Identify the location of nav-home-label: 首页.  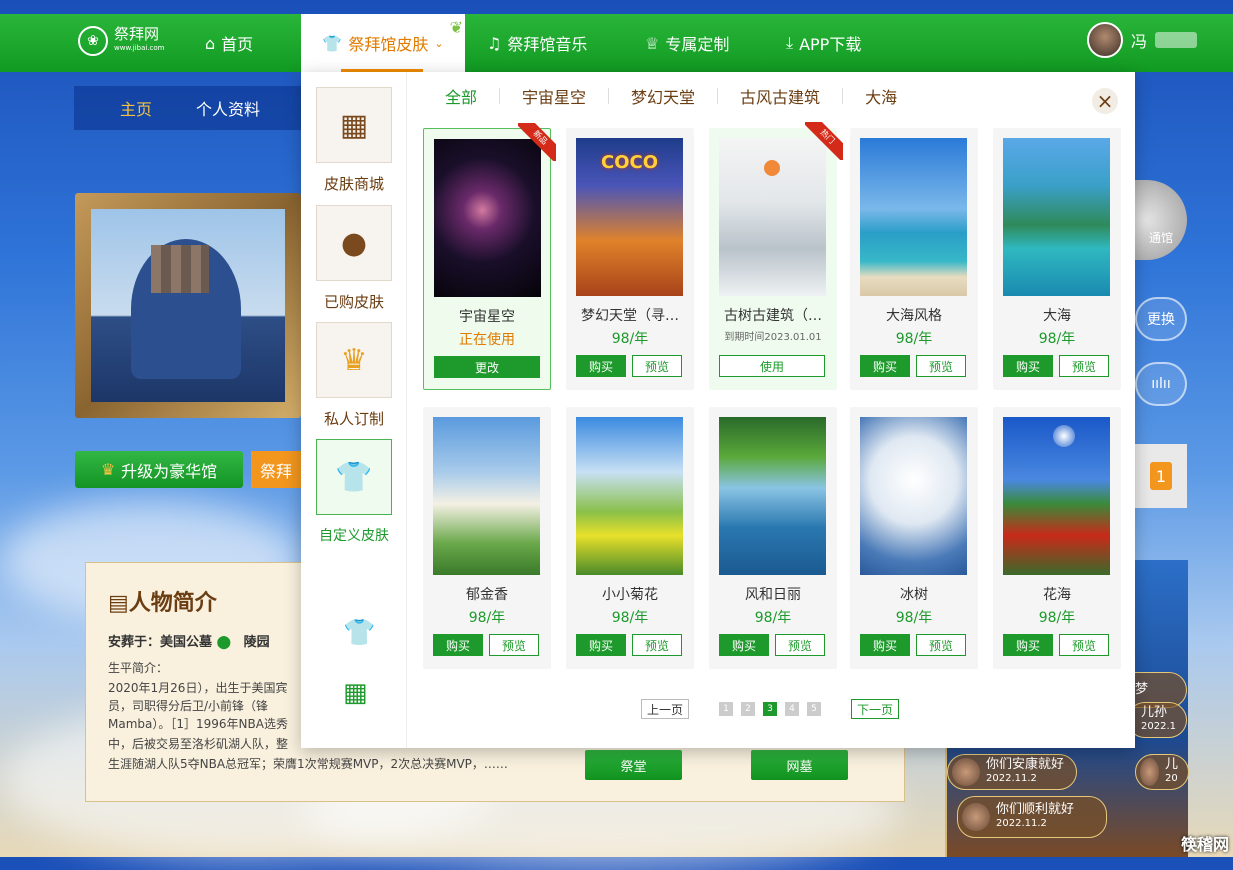
(237, 44).